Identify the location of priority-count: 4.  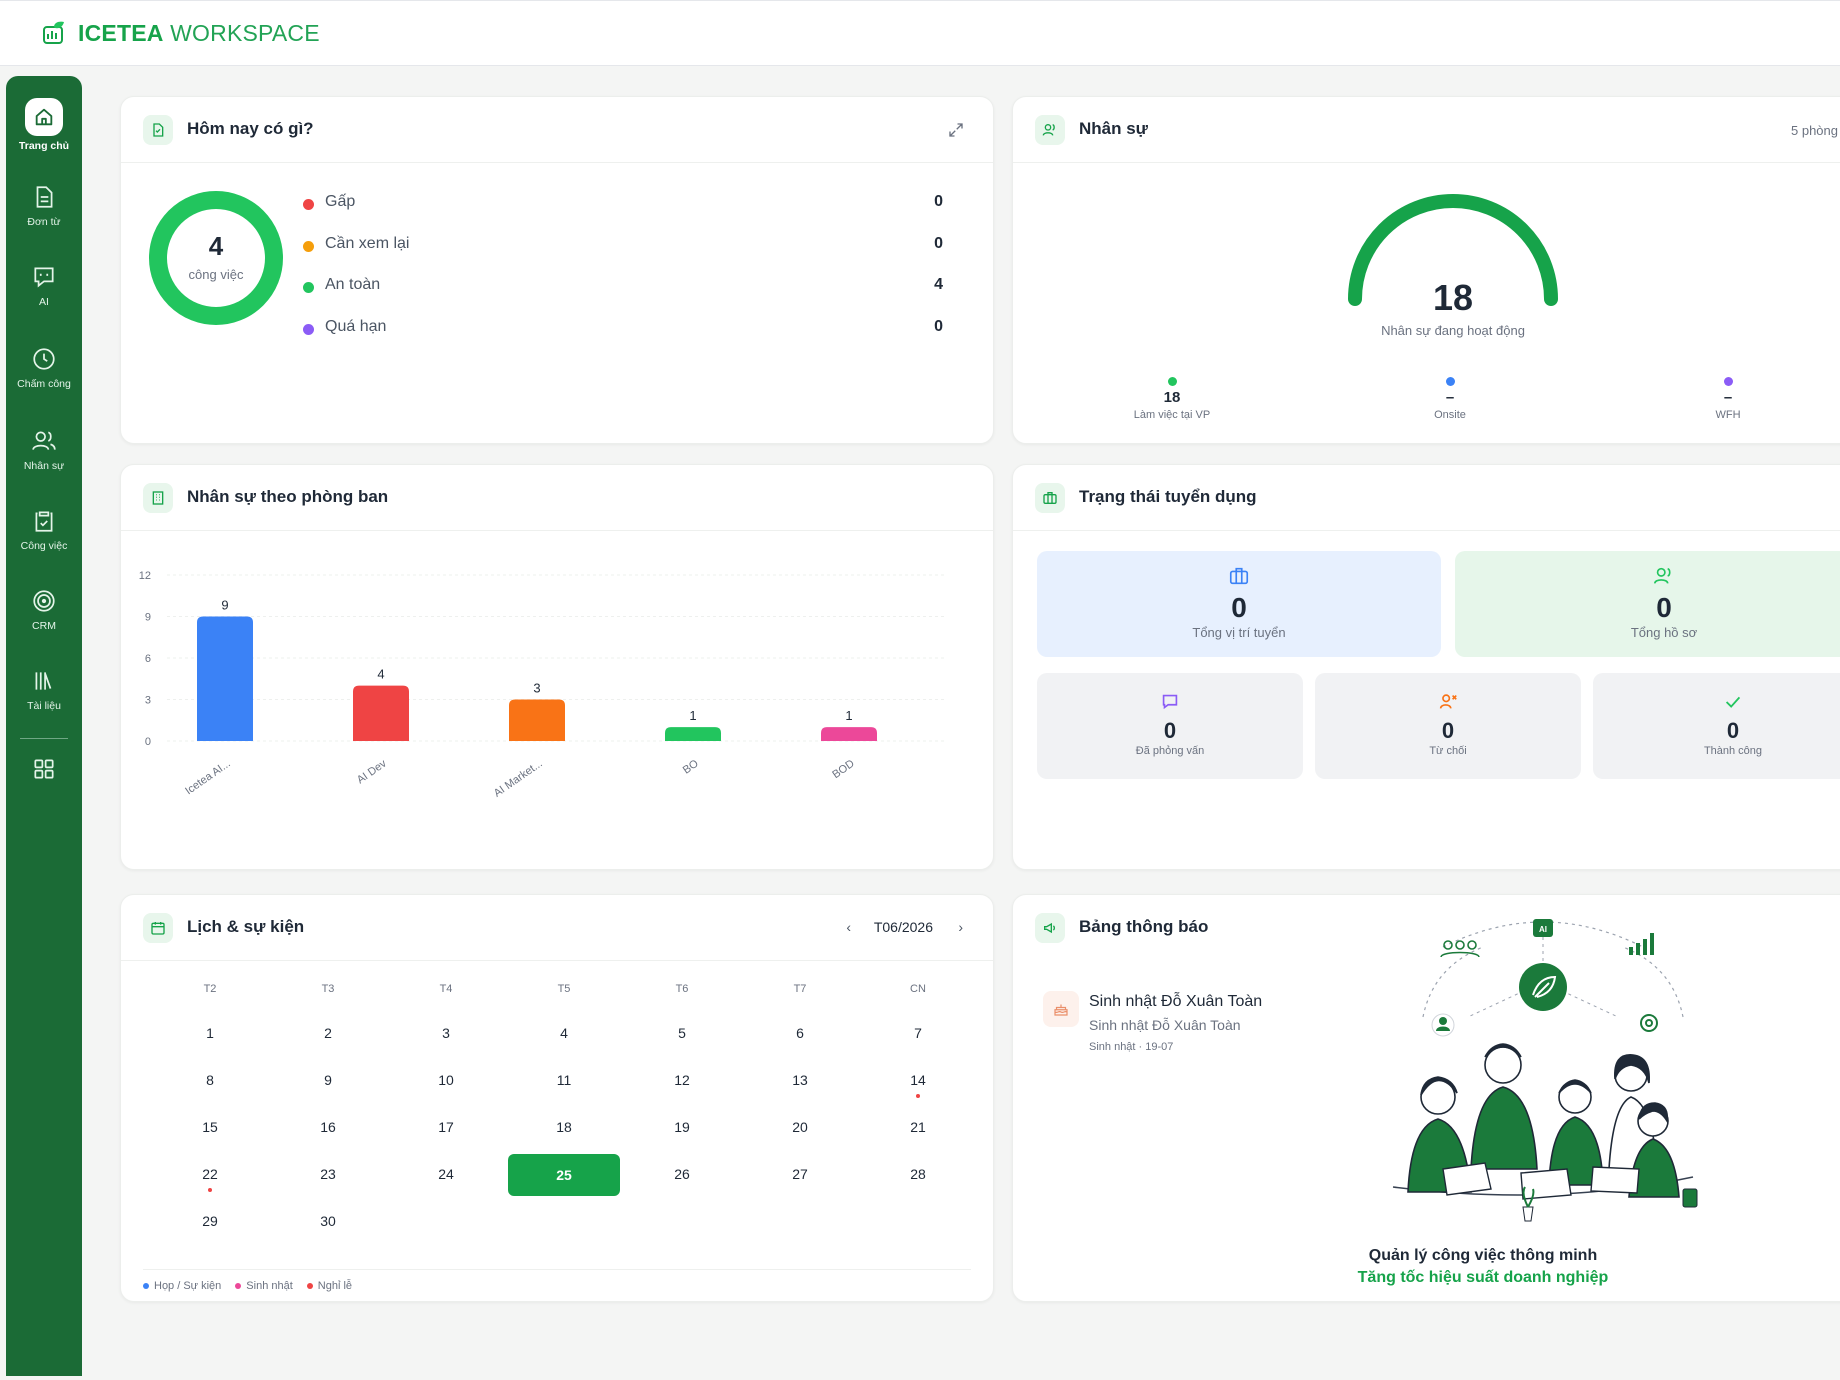
(938, 284).